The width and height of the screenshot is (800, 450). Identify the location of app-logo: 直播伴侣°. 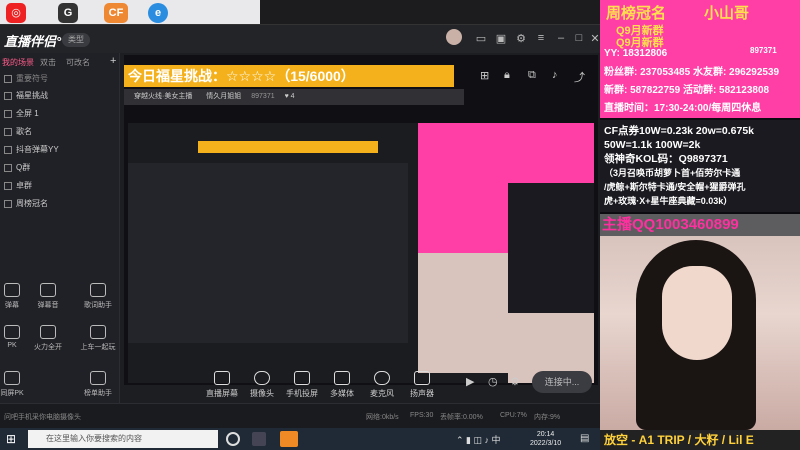
(33, 41).